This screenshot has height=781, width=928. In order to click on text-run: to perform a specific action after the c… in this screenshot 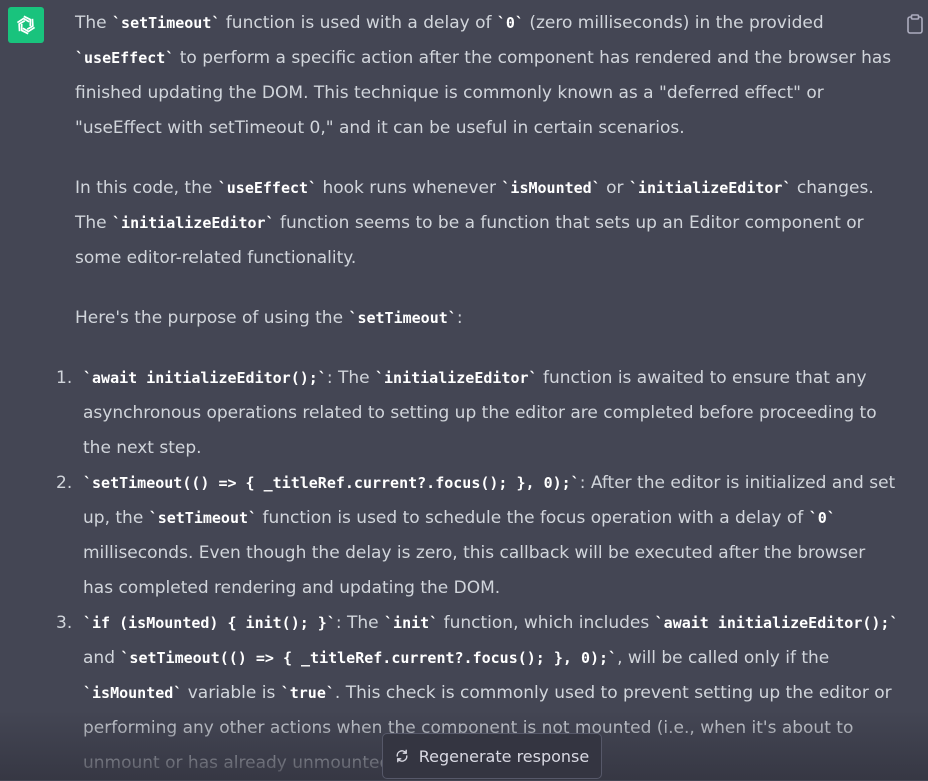, I will do `click(483, 93)`.